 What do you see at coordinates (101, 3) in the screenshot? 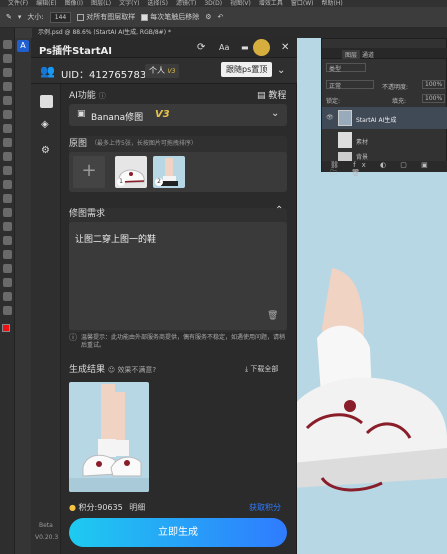
I see `menu-item: 图层(L)` at bounding box center [101, 3].